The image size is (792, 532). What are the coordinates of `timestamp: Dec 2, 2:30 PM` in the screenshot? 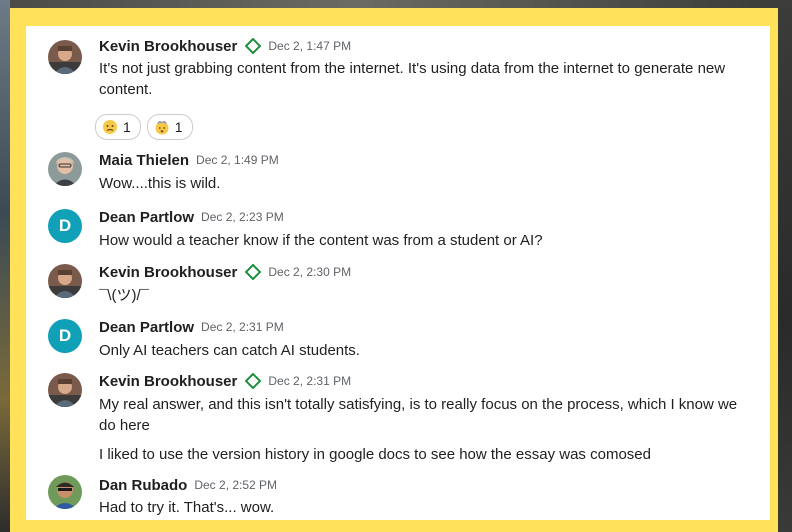 It's located at (310, 272).